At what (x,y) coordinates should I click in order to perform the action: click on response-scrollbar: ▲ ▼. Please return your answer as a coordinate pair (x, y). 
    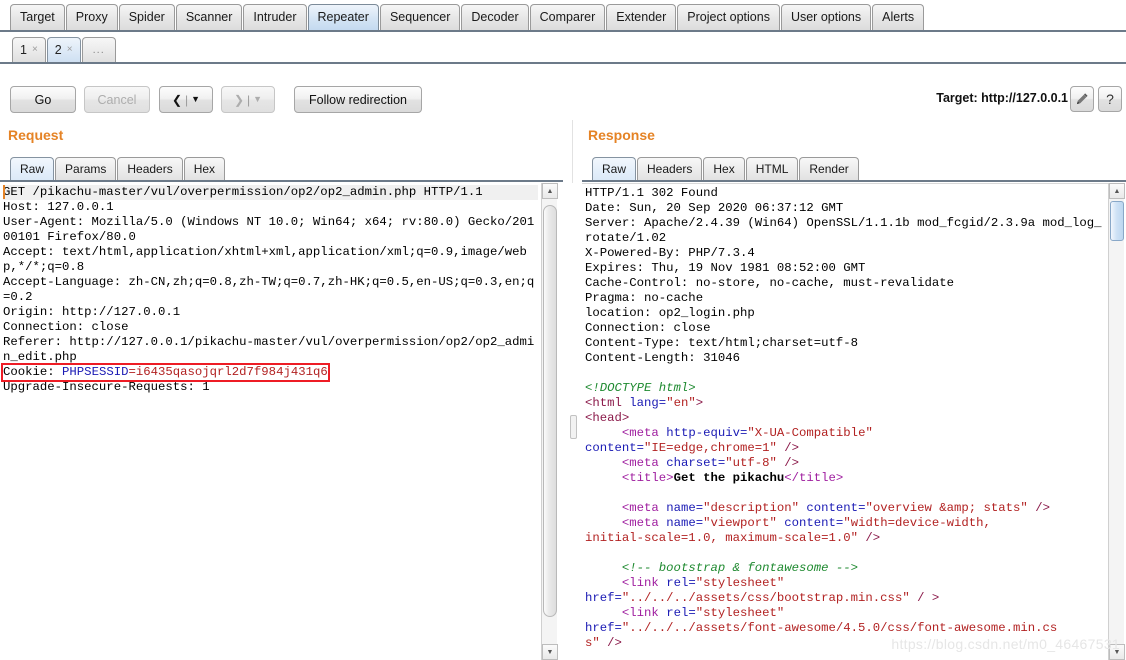
    Looking at the image, I should click on (1116, 421).